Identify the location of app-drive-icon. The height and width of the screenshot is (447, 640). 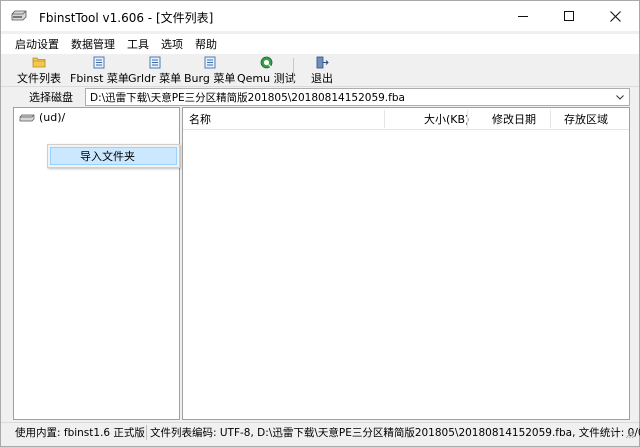
(19, 15).